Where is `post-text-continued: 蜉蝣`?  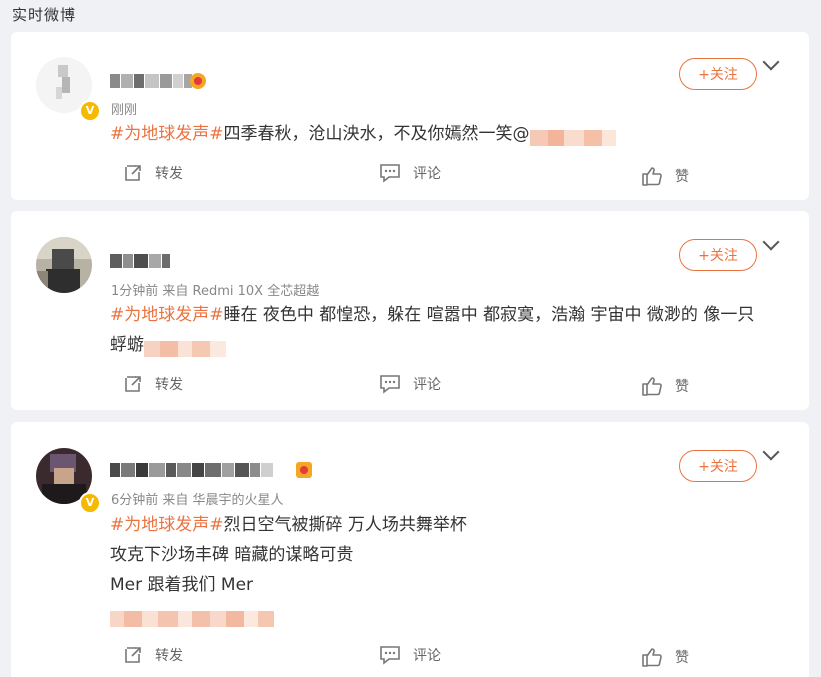 post-text-continued: 蜉蝣 is located at coordinates (127, 345).